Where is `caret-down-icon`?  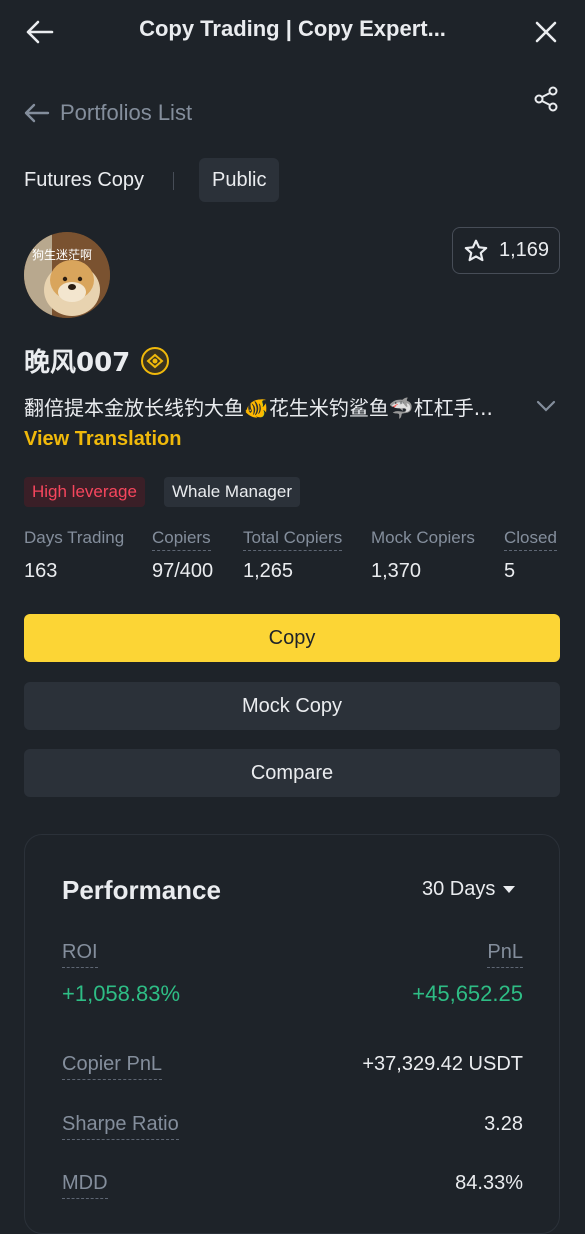
caret-down-icon is located at coordinates (509, 889).